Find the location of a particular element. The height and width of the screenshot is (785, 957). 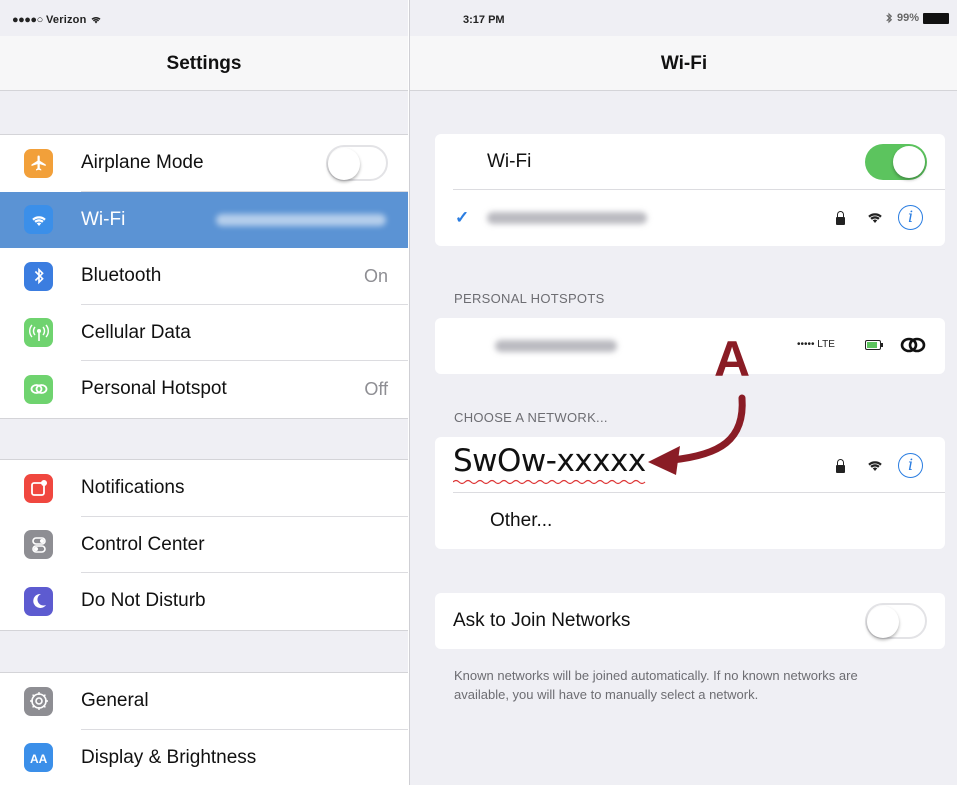

moon-icon is located at coordinates (38, 601).